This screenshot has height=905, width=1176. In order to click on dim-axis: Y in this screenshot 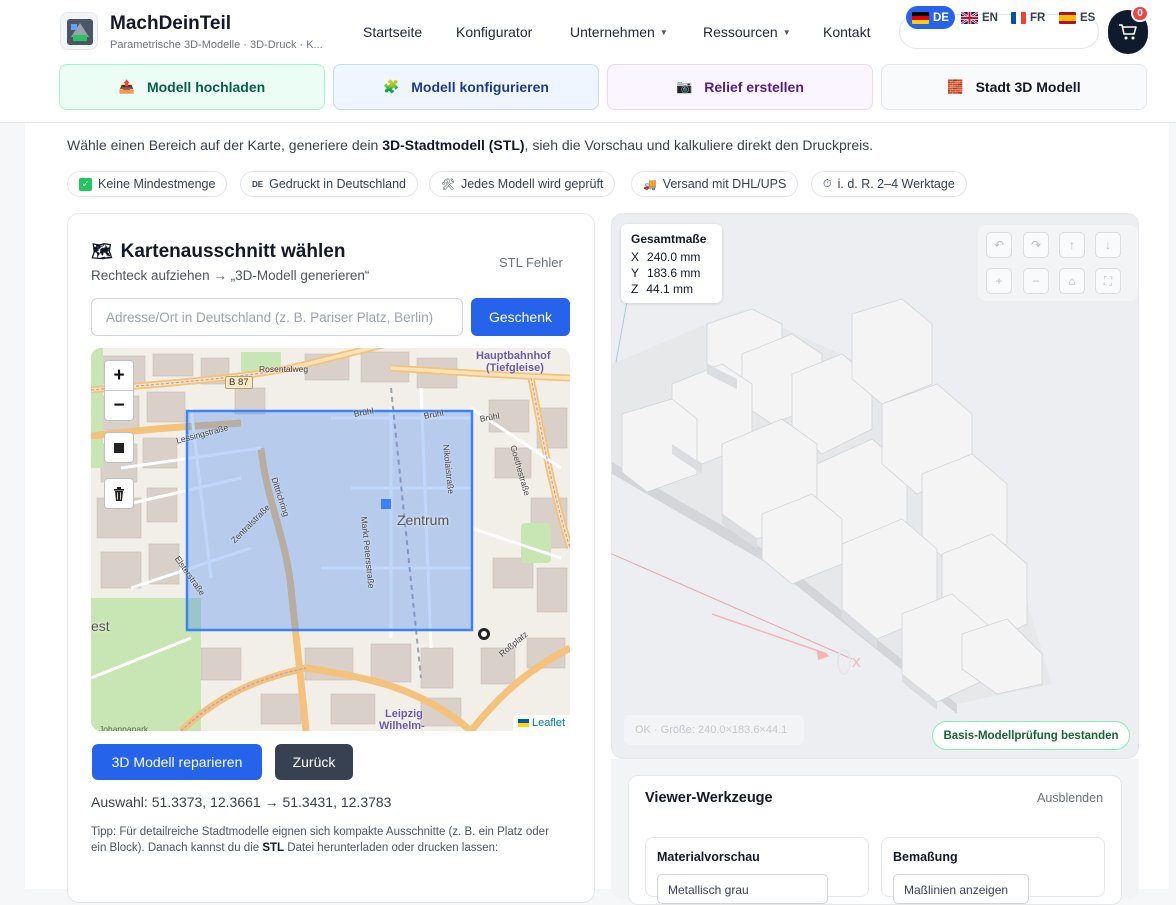, I will do `click(635, 273)`.